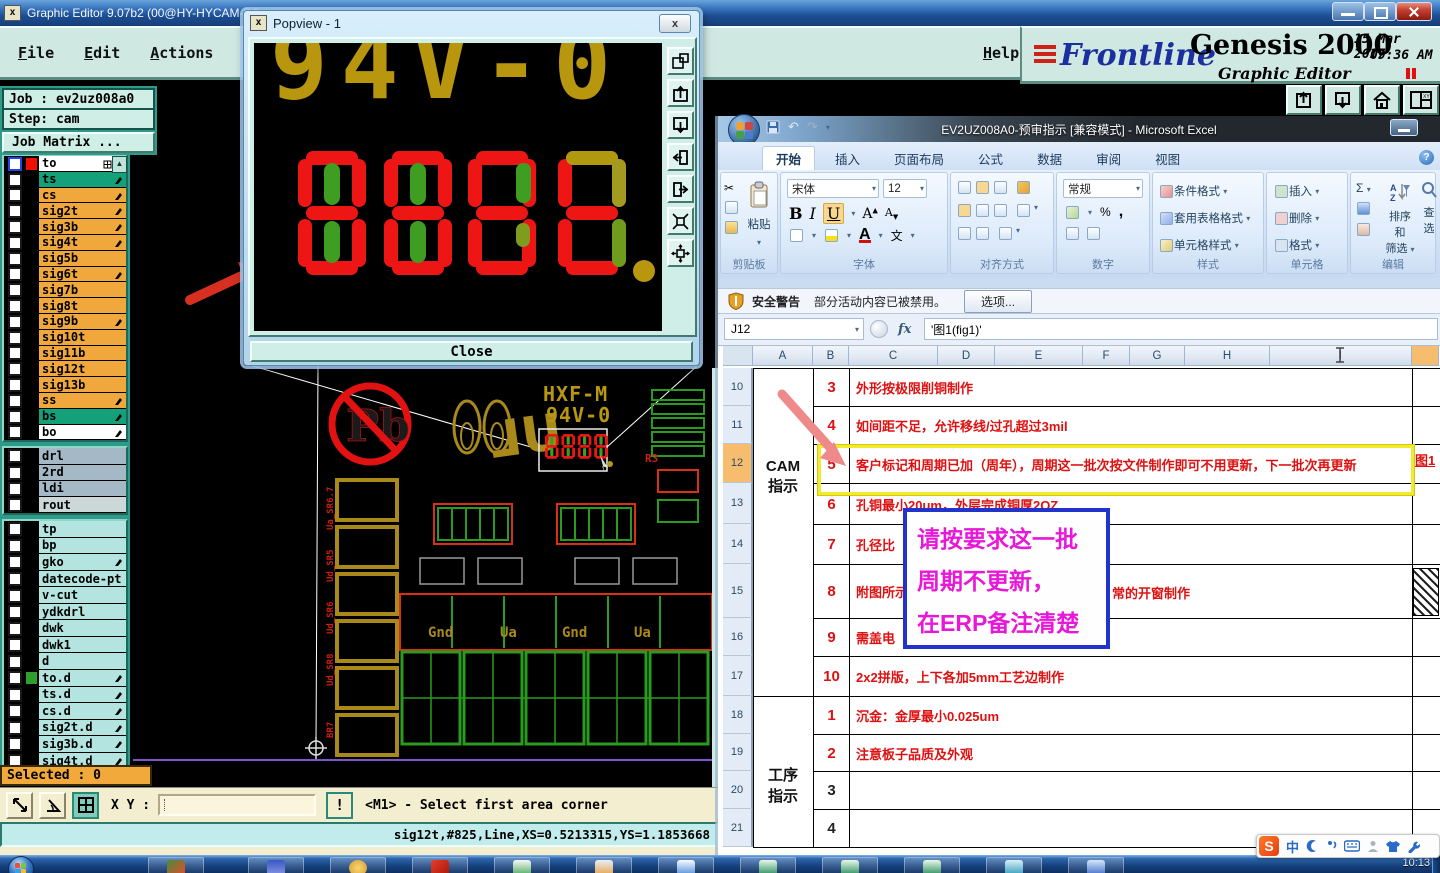 The height and width of the screenshot is (873, 1440). Describe the element at coordinates (1023, 187) in the screenshot. I see `orientation-icon` at that location.